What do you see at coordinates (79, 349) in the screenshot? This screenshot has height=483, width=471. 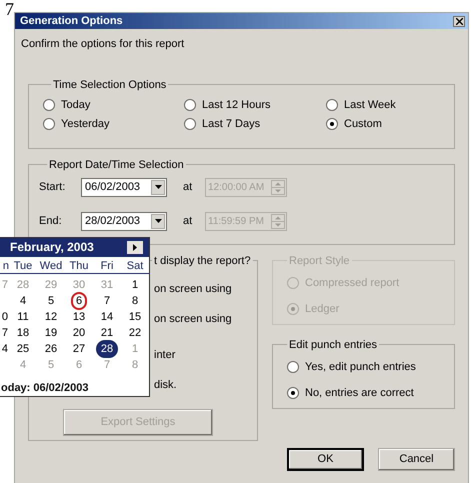 I see `calendar-day: 27` at bounding box center [79, 349].